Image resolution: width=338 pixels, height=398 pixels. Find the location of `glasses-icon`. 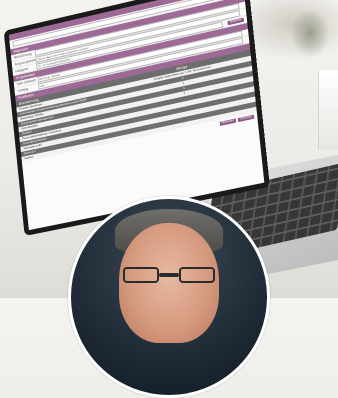

glasses-icon is located at coordinates (169, 276).